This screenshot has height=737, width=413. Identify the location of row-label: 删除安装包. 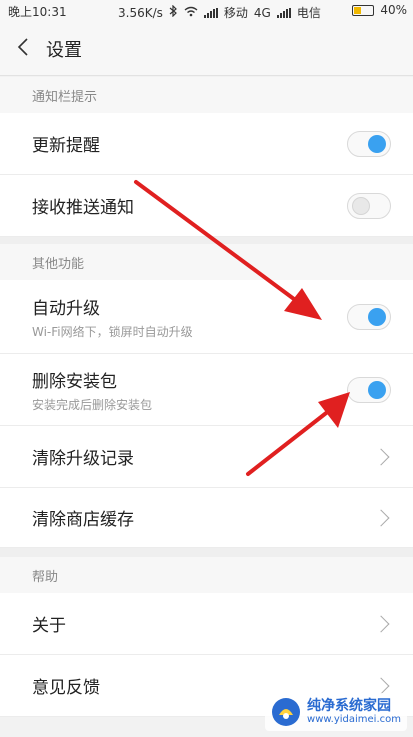
(74, 381).